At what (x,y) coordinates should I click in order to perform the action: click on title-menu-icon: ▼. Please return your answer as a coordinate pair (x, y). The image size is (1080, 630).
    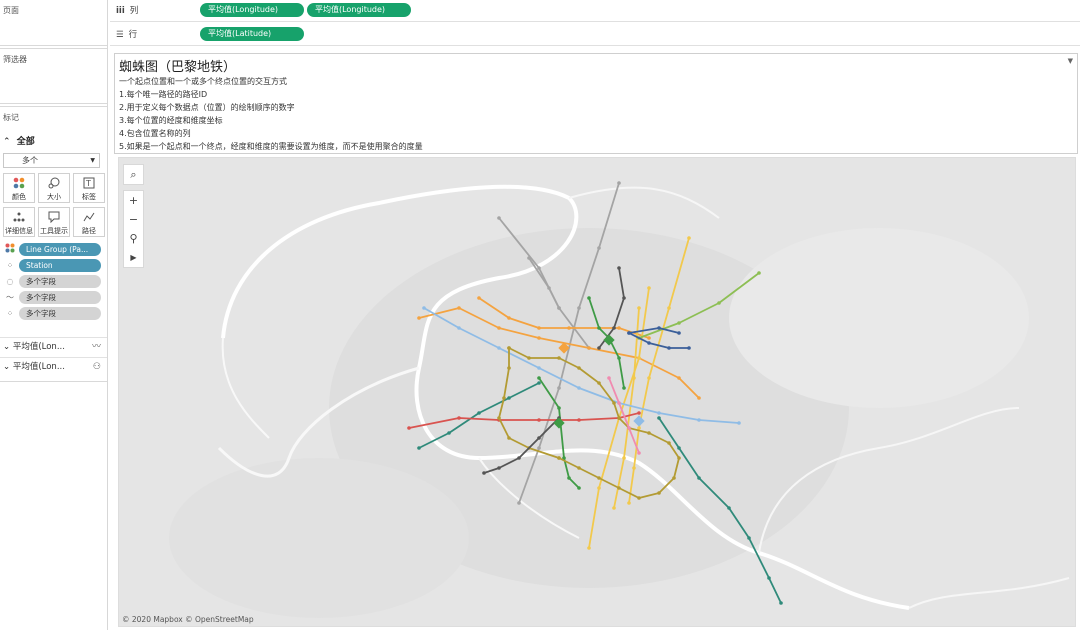
    Looking at the image, I should click on (1070, 61).